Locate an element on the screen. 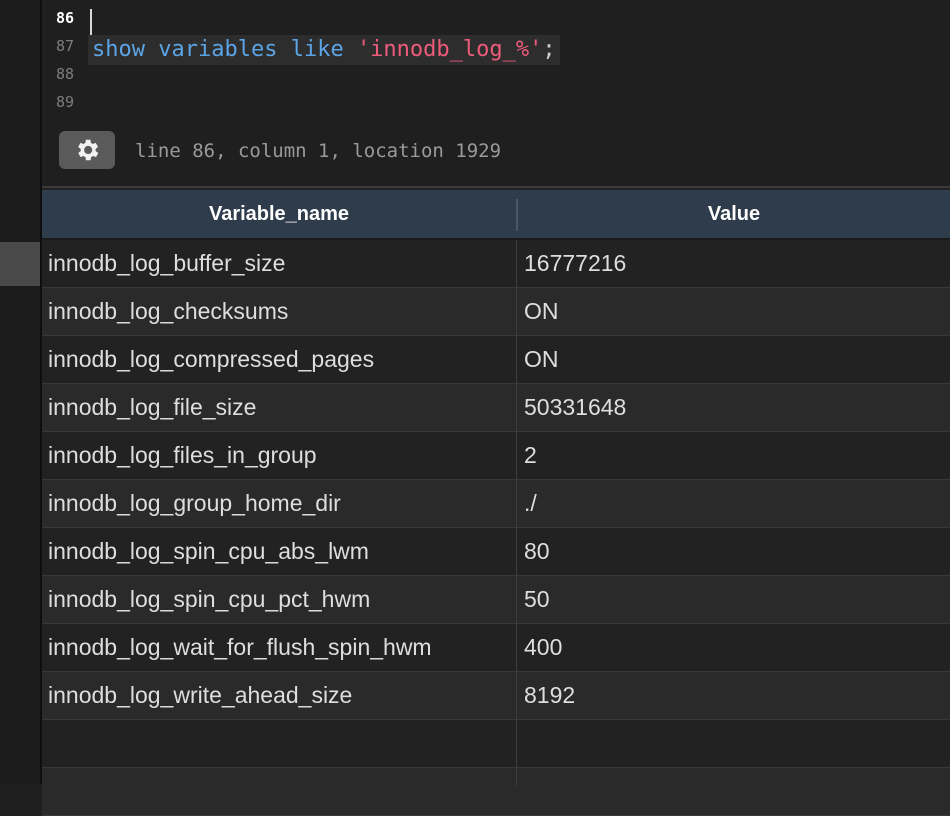 The image size is (950, 816). column-header-variable-name: Variable_name is located at coordinates (279, 214).